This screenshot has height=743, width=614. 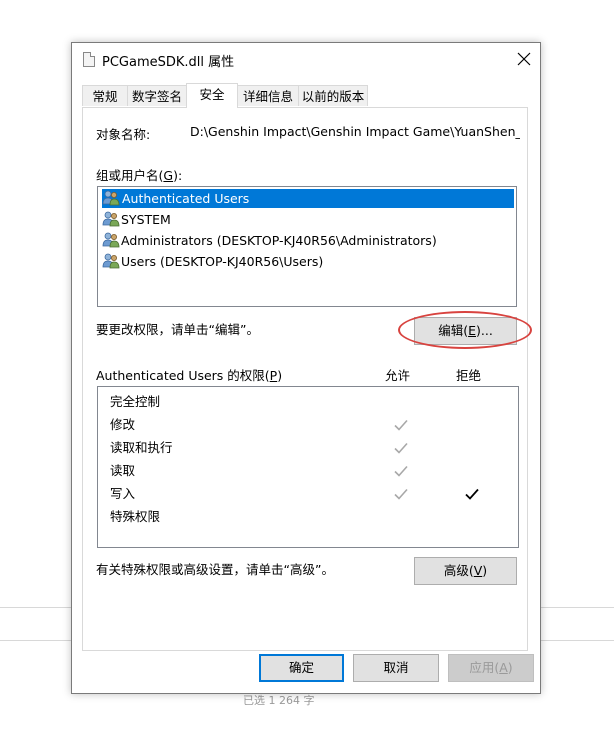 What do you see at coordinates (157, 95) in the screenshot?
I see `tab-digital-signatures: 数字签名` at bounding box center [157, 95].